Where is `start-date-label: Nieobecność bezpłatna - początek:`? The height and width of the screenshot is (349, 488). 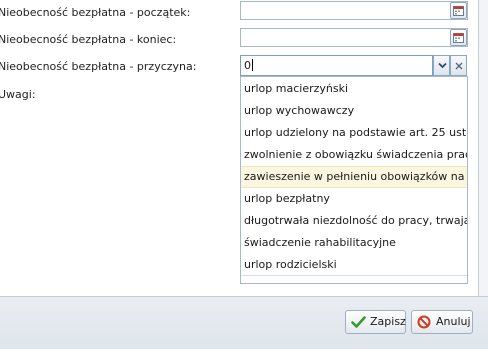
start-date-label: Nieobecność bezpłatna - początek: is located at coordinates (95, 12).